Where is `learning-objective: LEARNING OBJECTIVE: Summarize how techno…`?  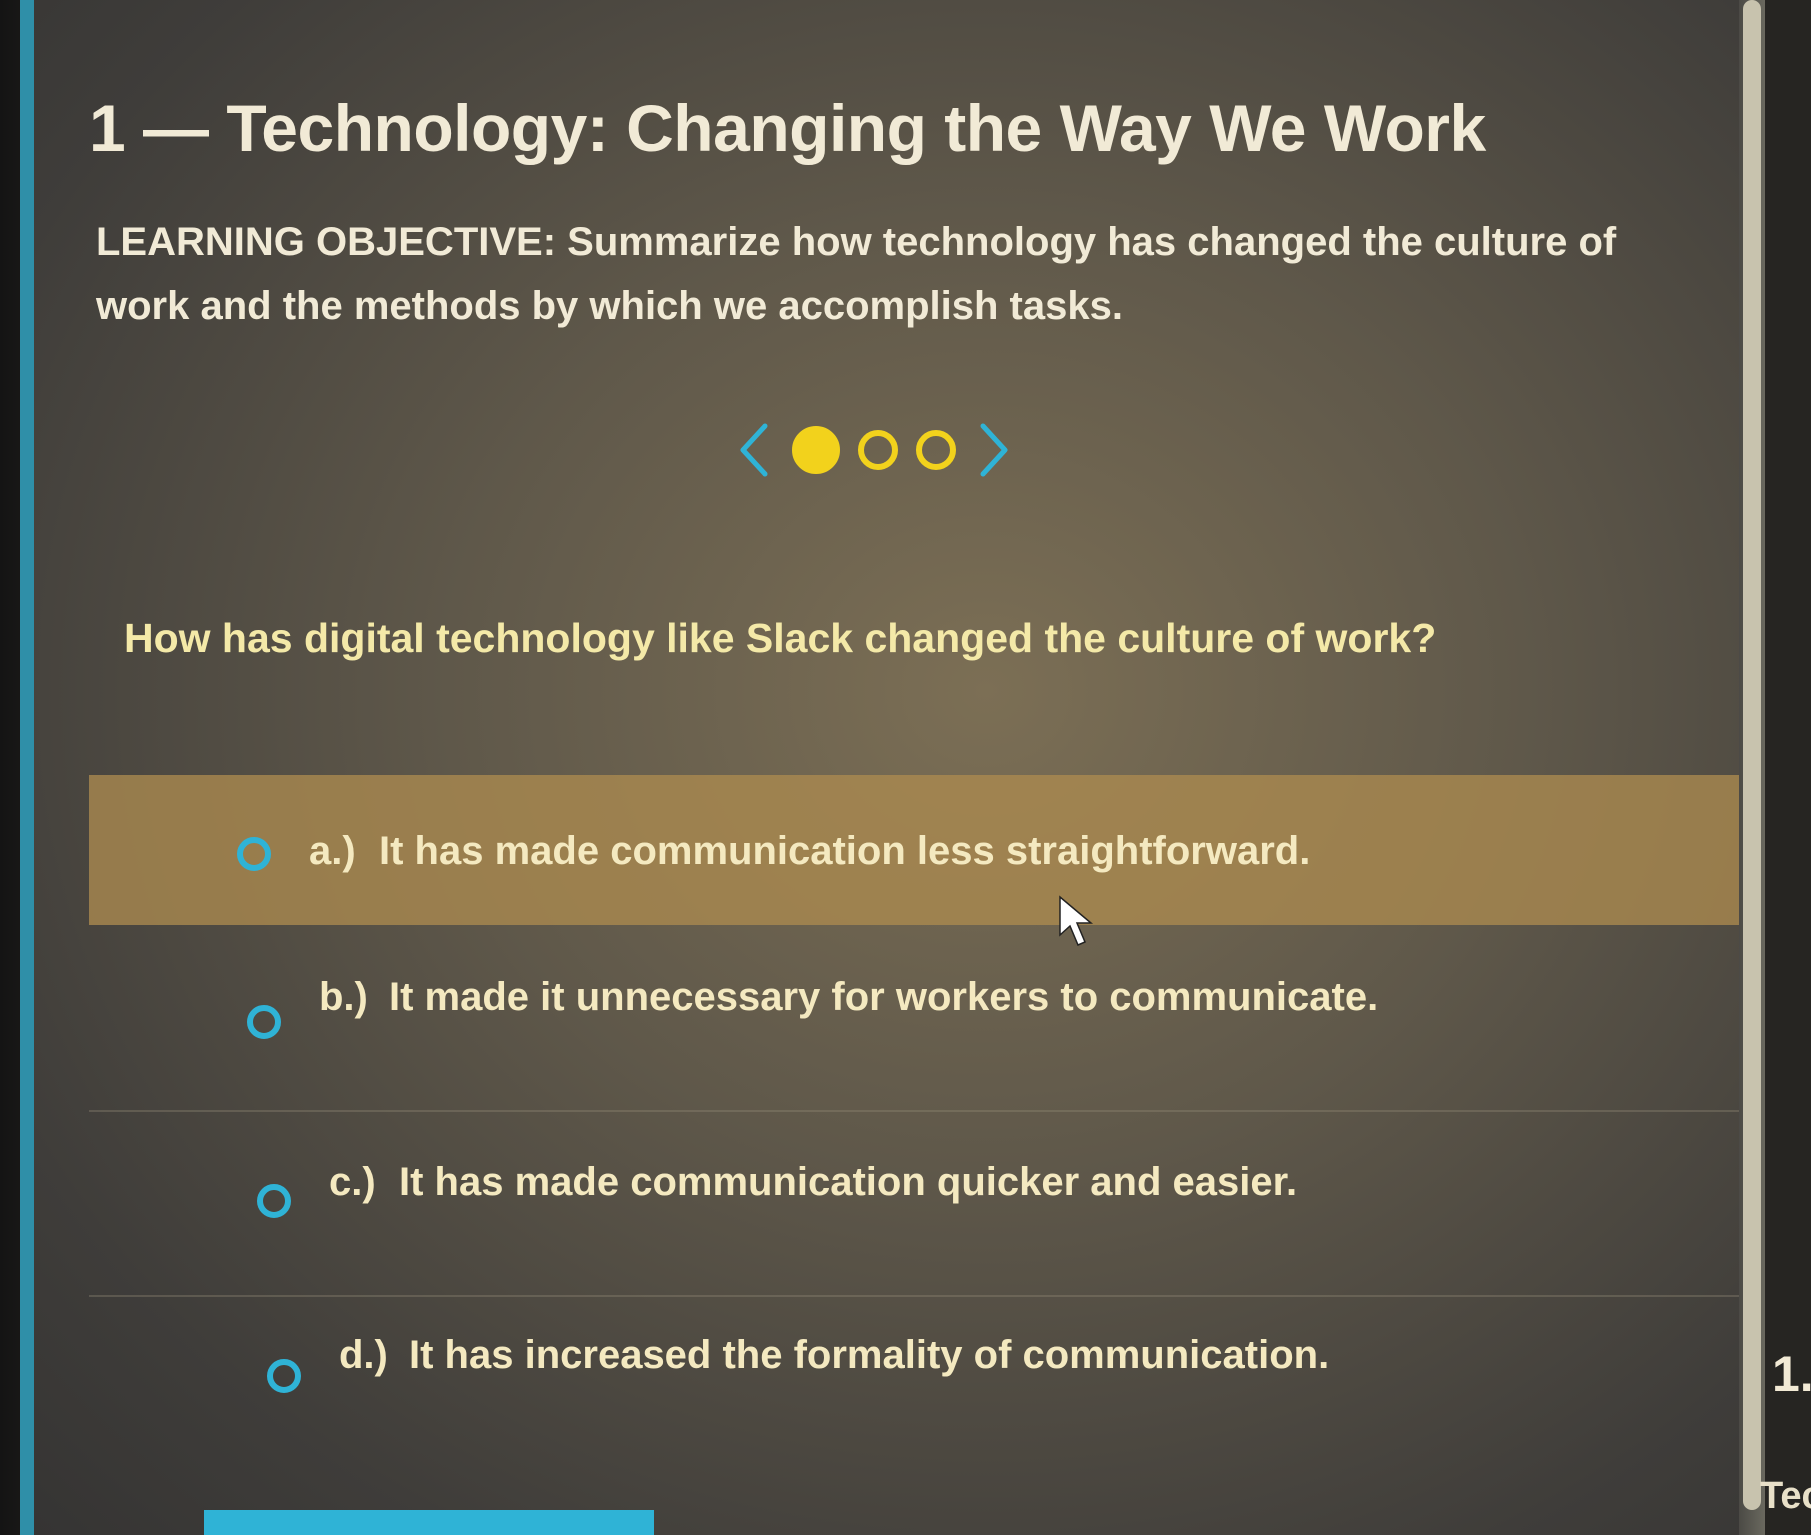 learning-objective: LEARNING OBJECTIVE: Summarize how techno… is located at coordinates (886, 274).